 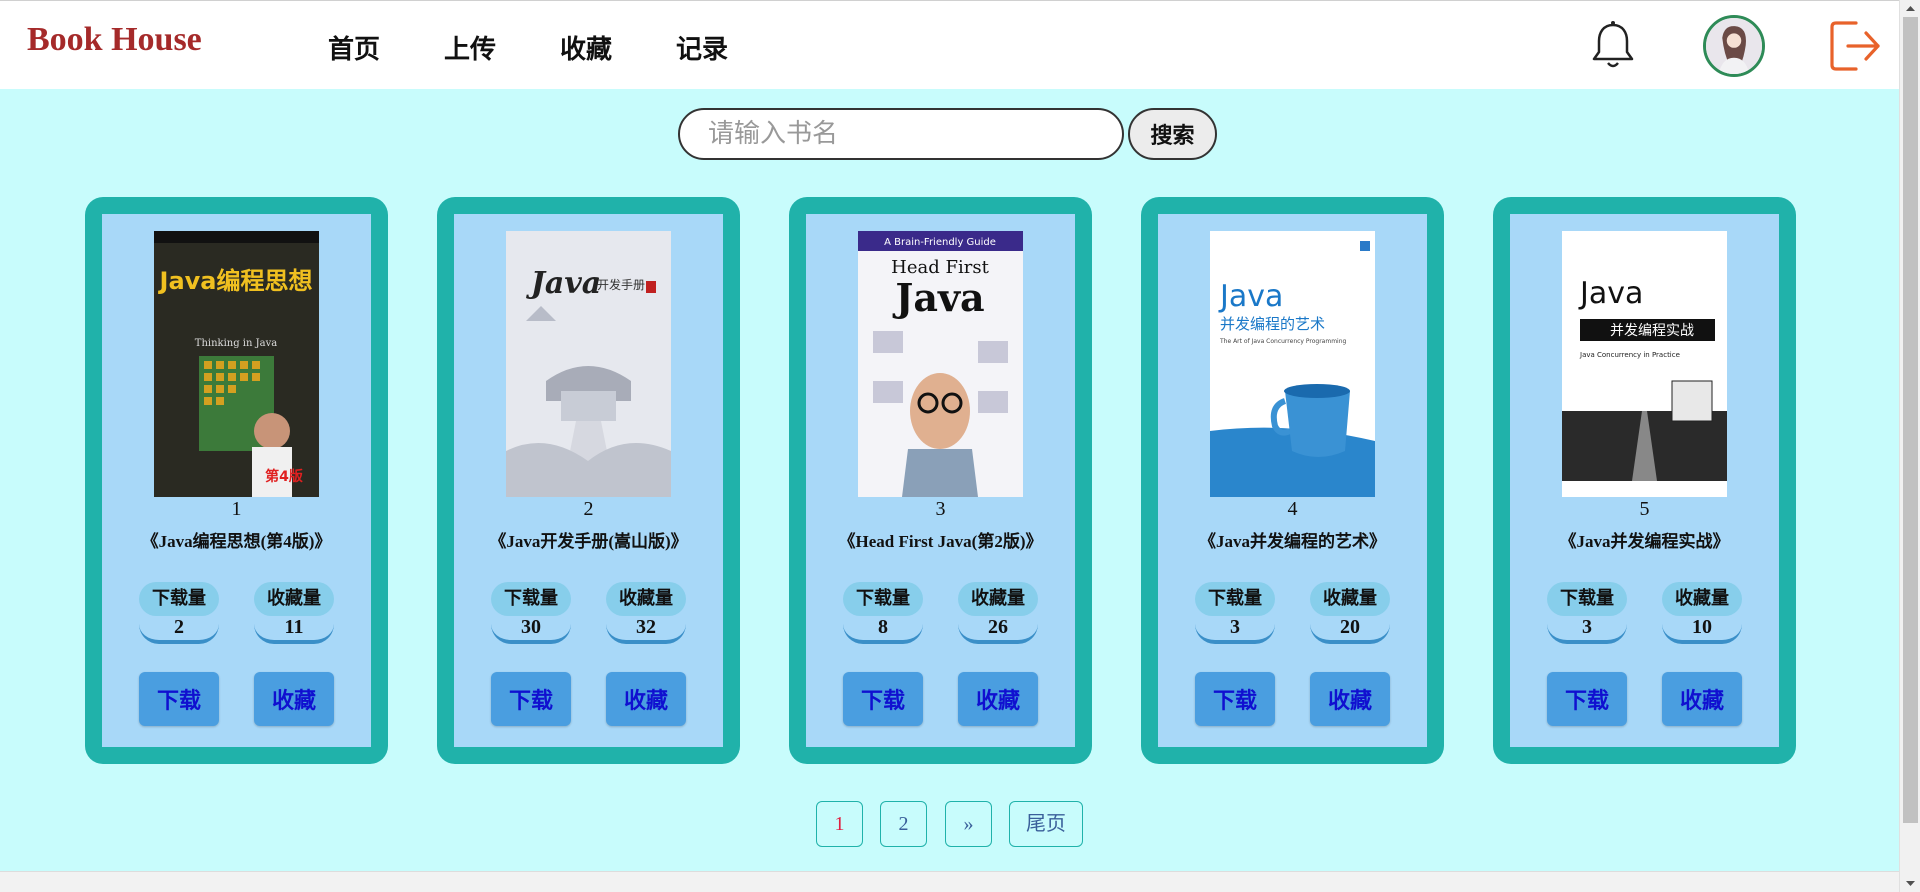 What do you see at coordinates (236, 509) in the screenshot?
I see `book-number: 1` at bounding box center [236, 509].